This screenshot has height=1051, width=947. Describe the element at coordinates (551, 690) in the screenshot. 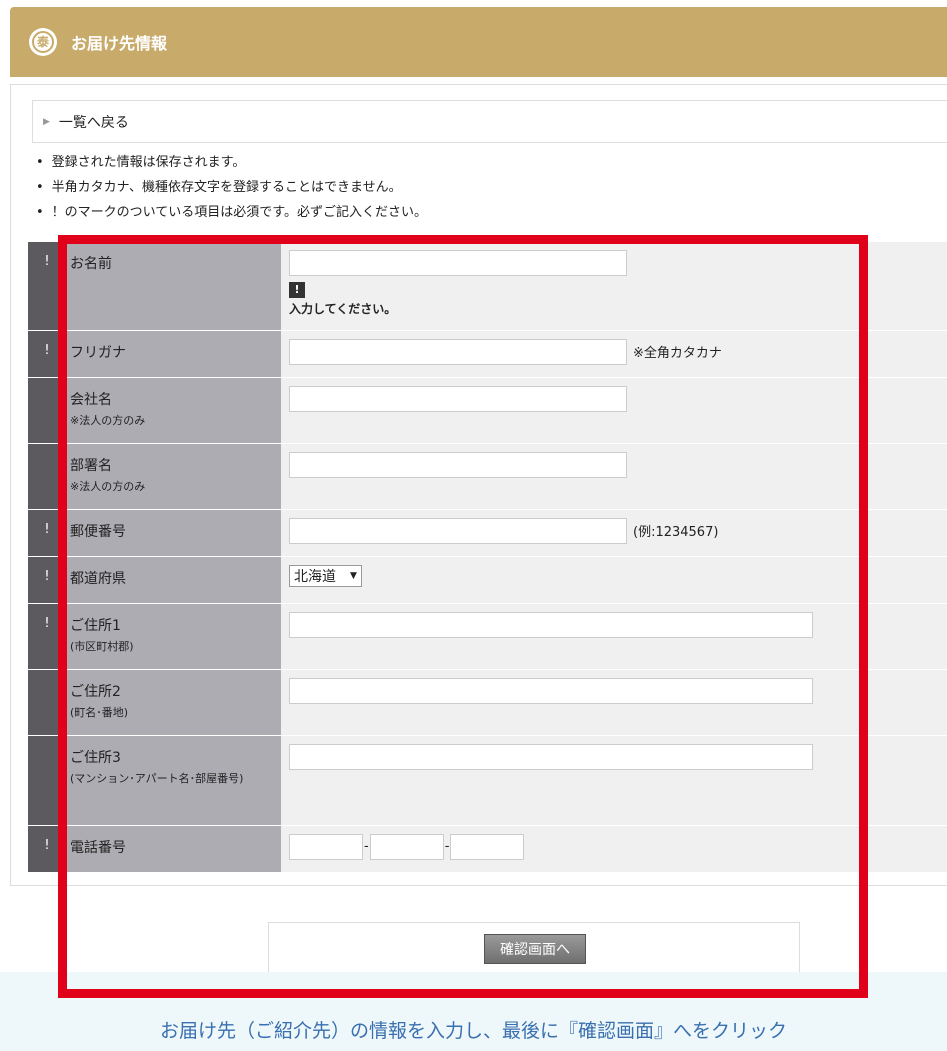

I see `address2-input` at that location.